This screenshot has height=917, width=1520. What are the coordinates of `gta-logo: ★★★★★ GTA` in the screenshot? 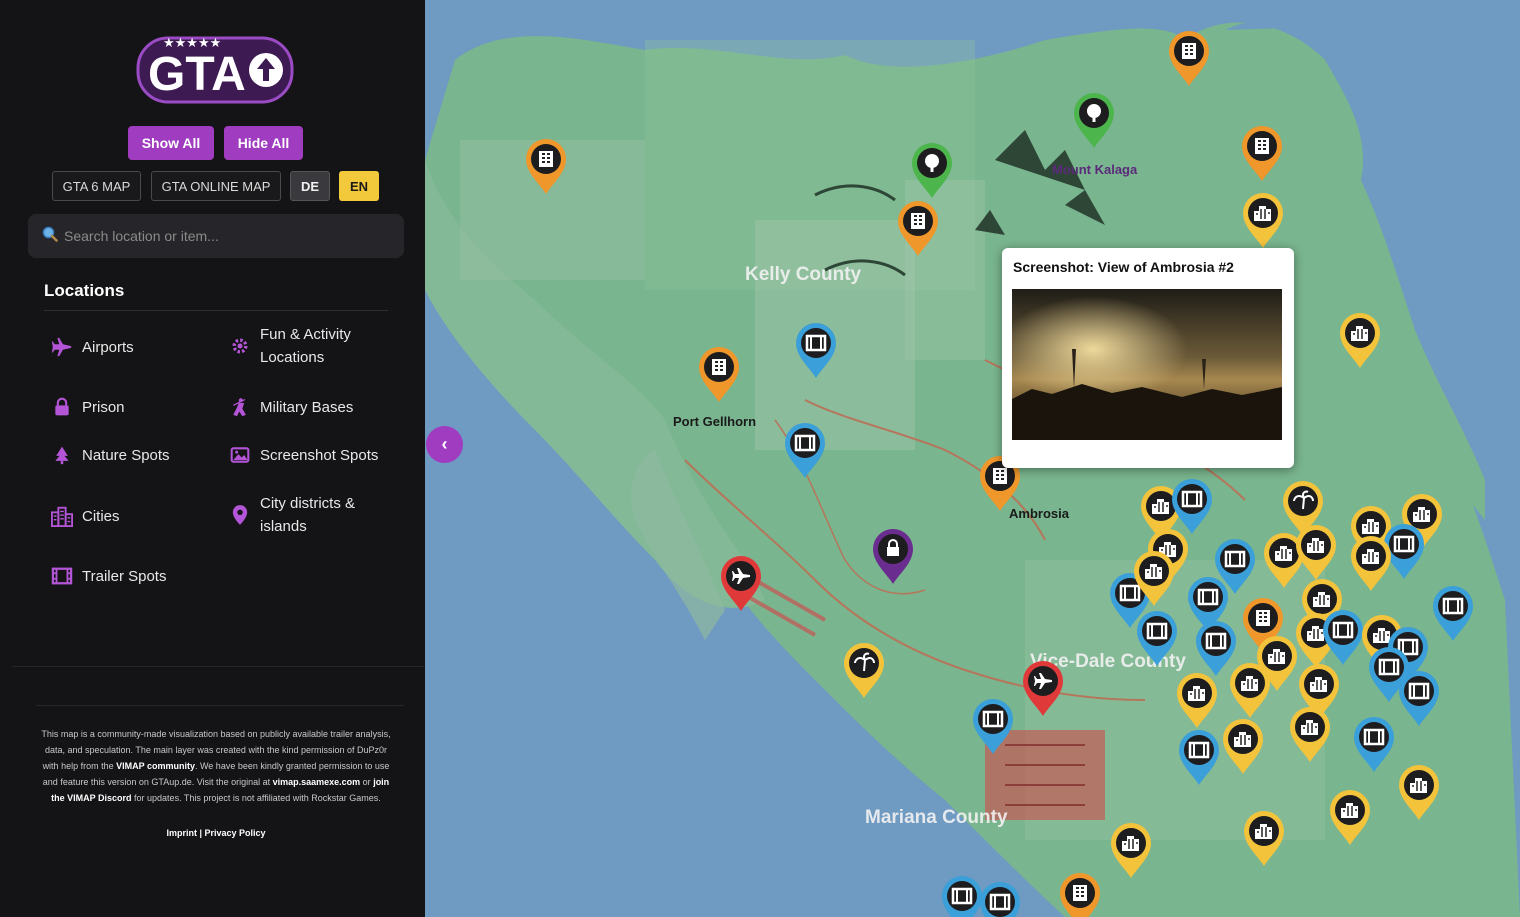 It's located at (216, 67).